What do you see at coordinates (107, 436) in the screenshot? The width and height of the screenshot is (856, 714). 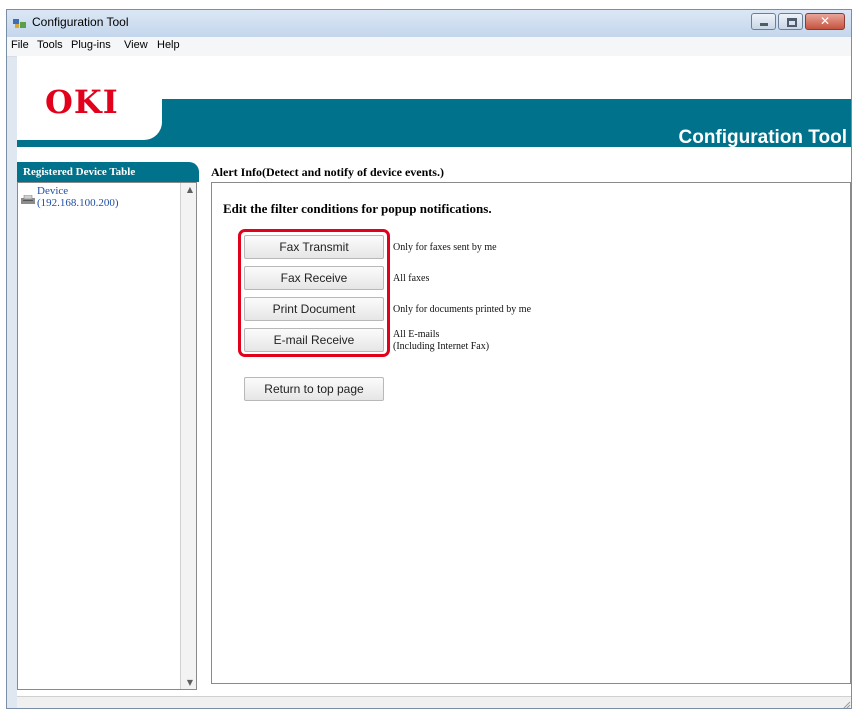 I see `device-tree: Device (192.168.100.200) ▲ ▼` at bounding box center [107, 436].